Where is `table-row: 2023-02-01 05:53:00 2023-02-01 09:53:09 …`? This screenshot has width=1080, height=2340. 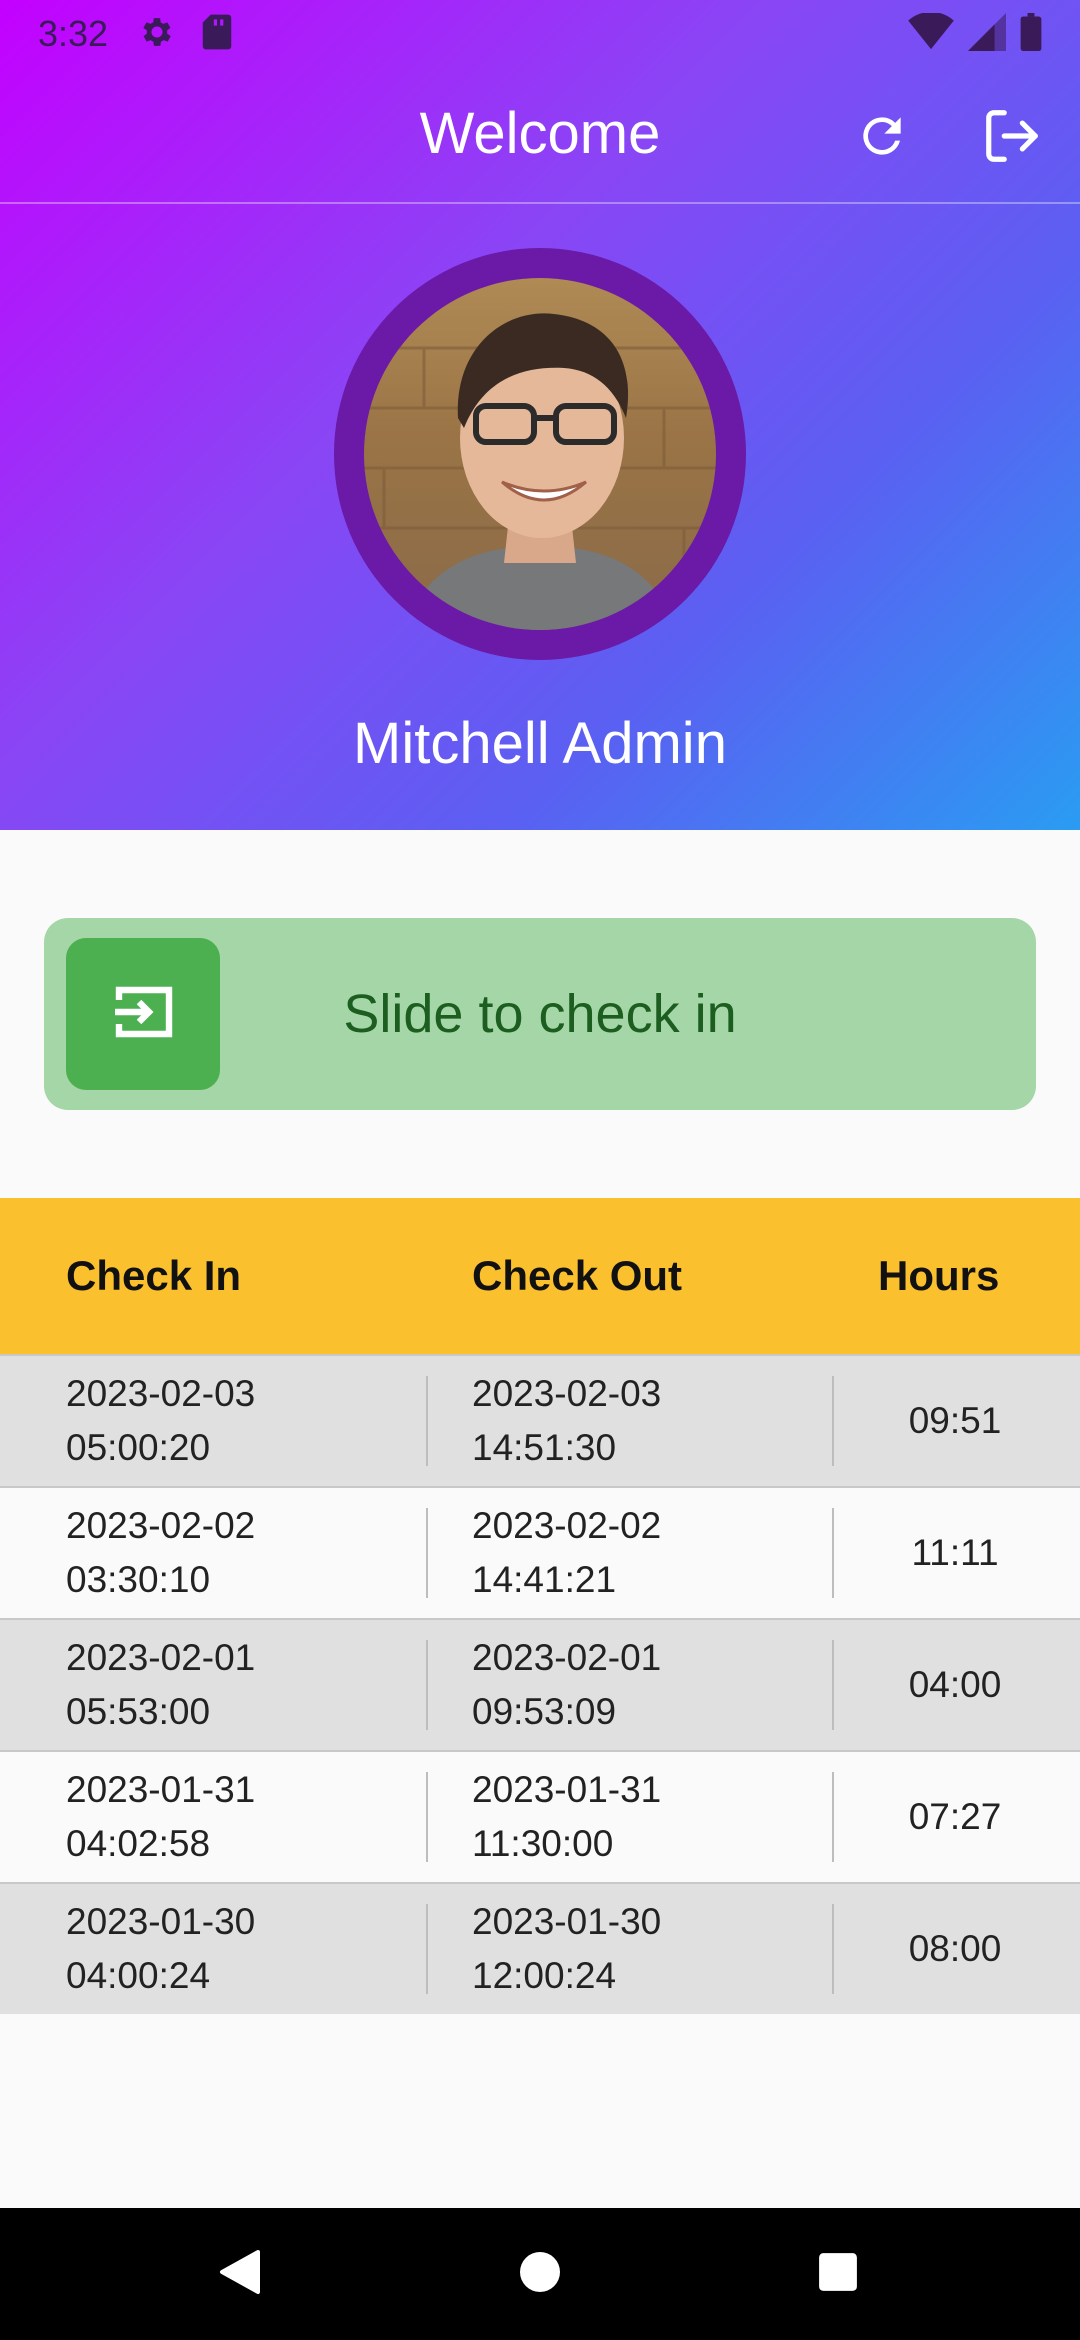 table-row: 2023-02-01 05:53:00 2023-02-01 09:53:09 … is located at coordinates (540, 1684).